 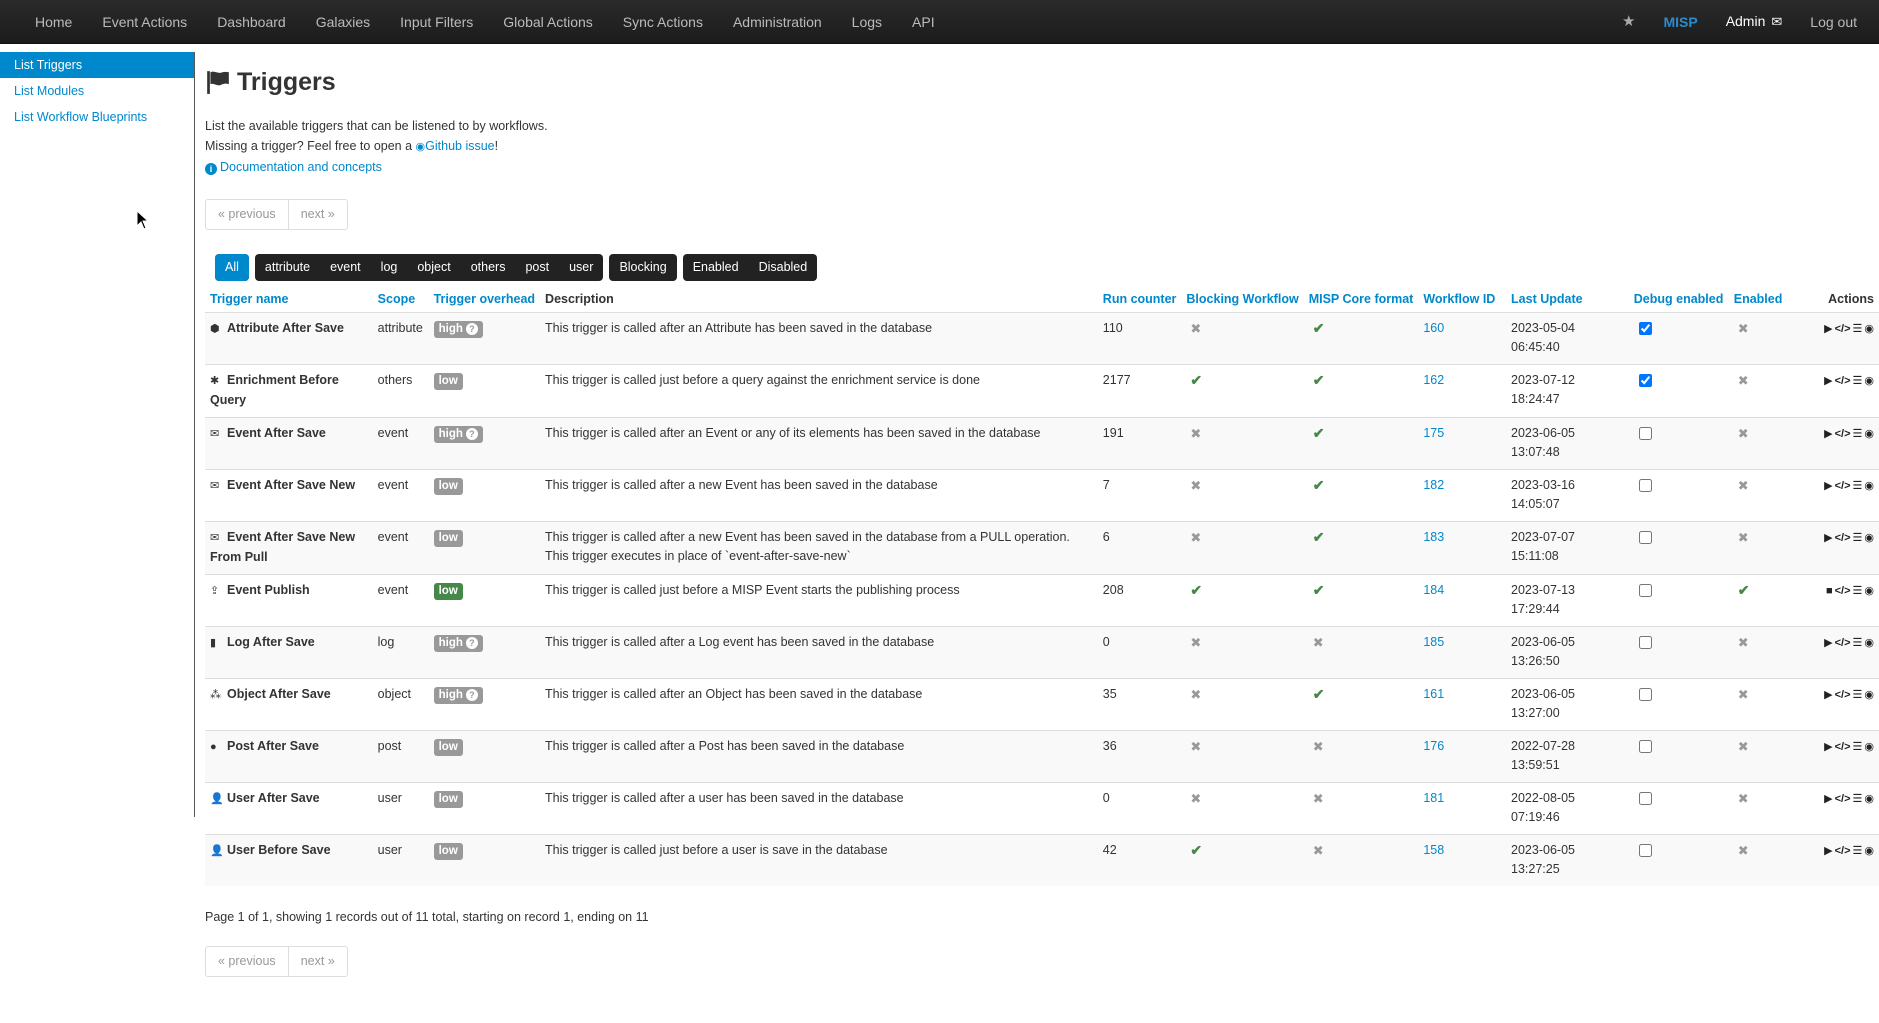 I want to click on filter-post-button: post, so click(x=537, y=267).